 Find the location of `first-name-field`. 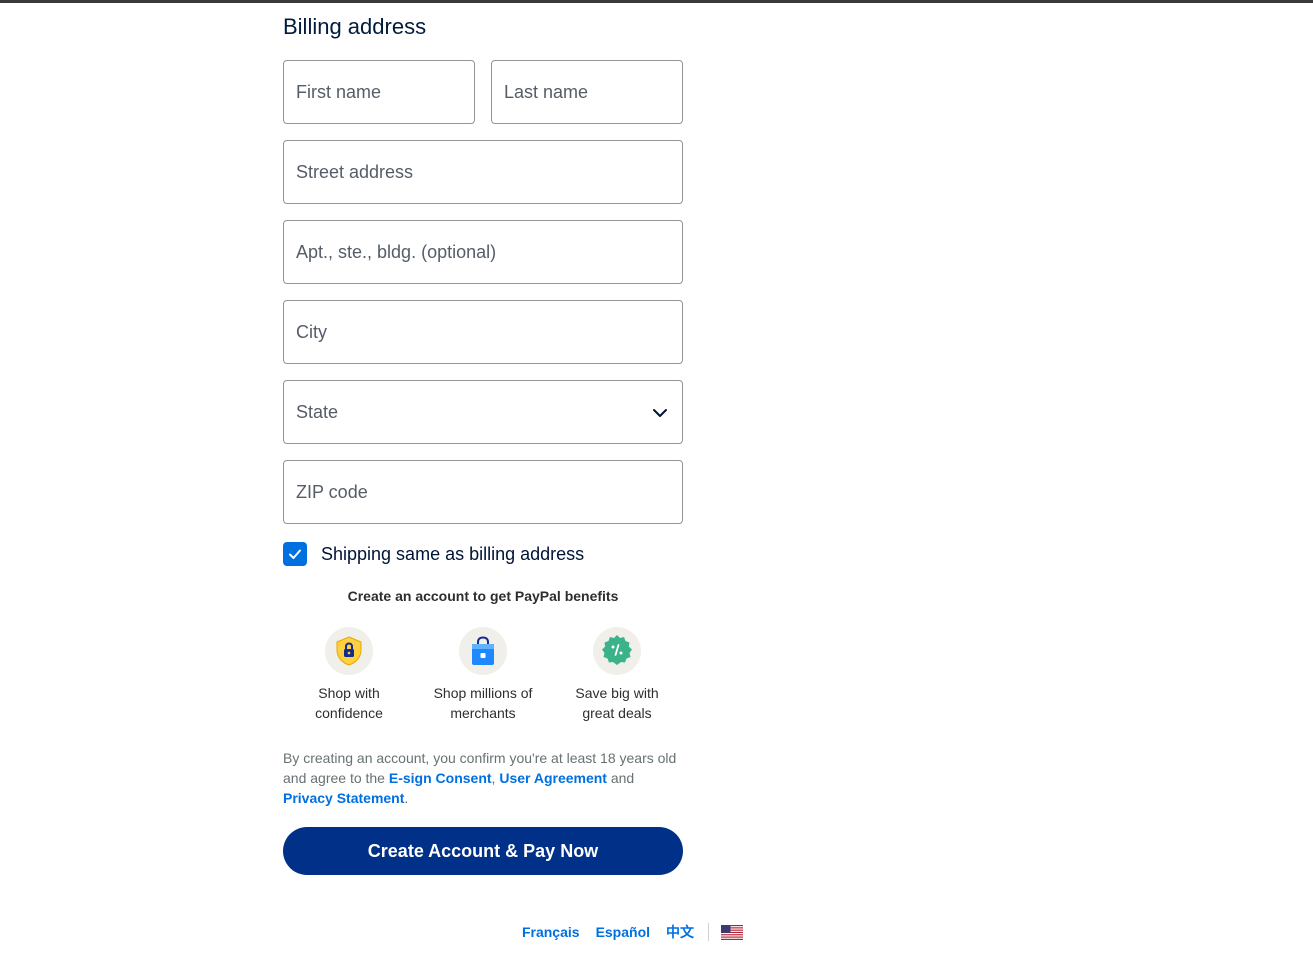

first-name-field is located at coordinates (379, 92).